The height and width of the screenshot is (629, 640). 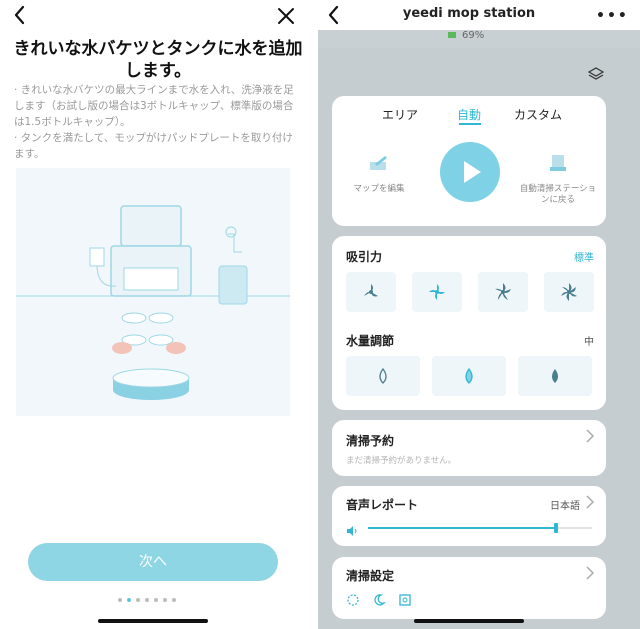 What do you see at coordinates (469, 588) in the screenshot?
I see `cleaning-settings-card: 清掃設定` at bounding box center [469, 588].